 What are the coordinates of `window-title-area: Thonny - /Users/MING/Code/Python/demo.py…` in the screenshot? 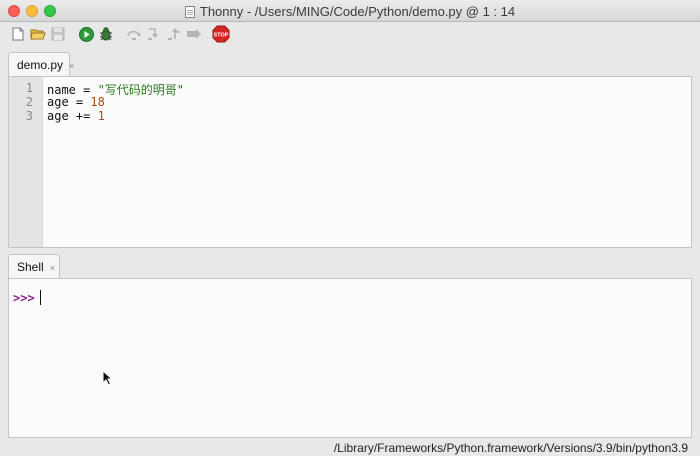 It's located at (350, 11).